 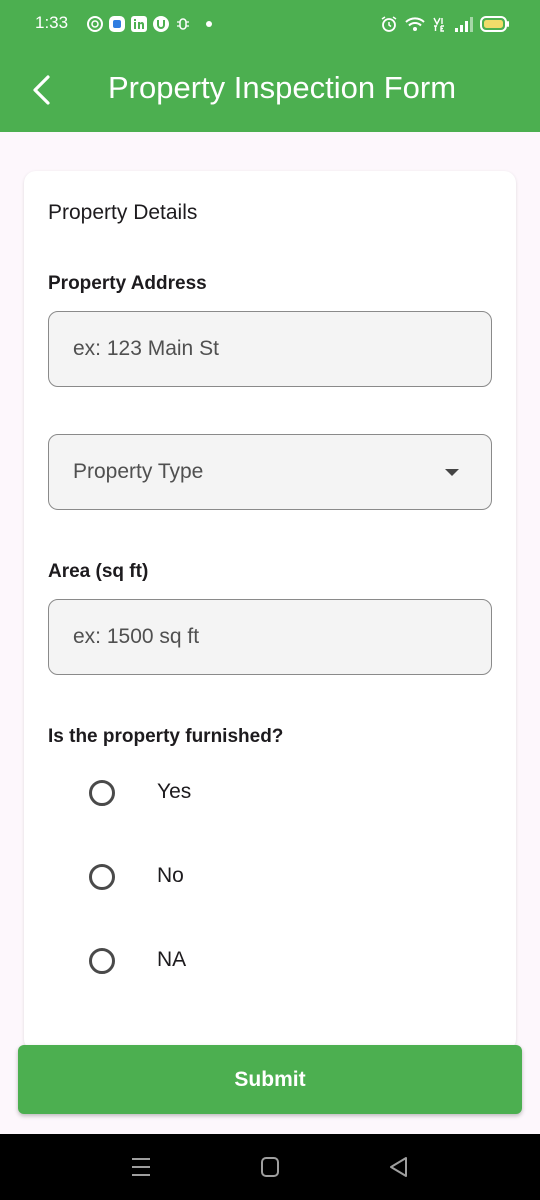 I want to click on area-input, so click(x=270, y=637).